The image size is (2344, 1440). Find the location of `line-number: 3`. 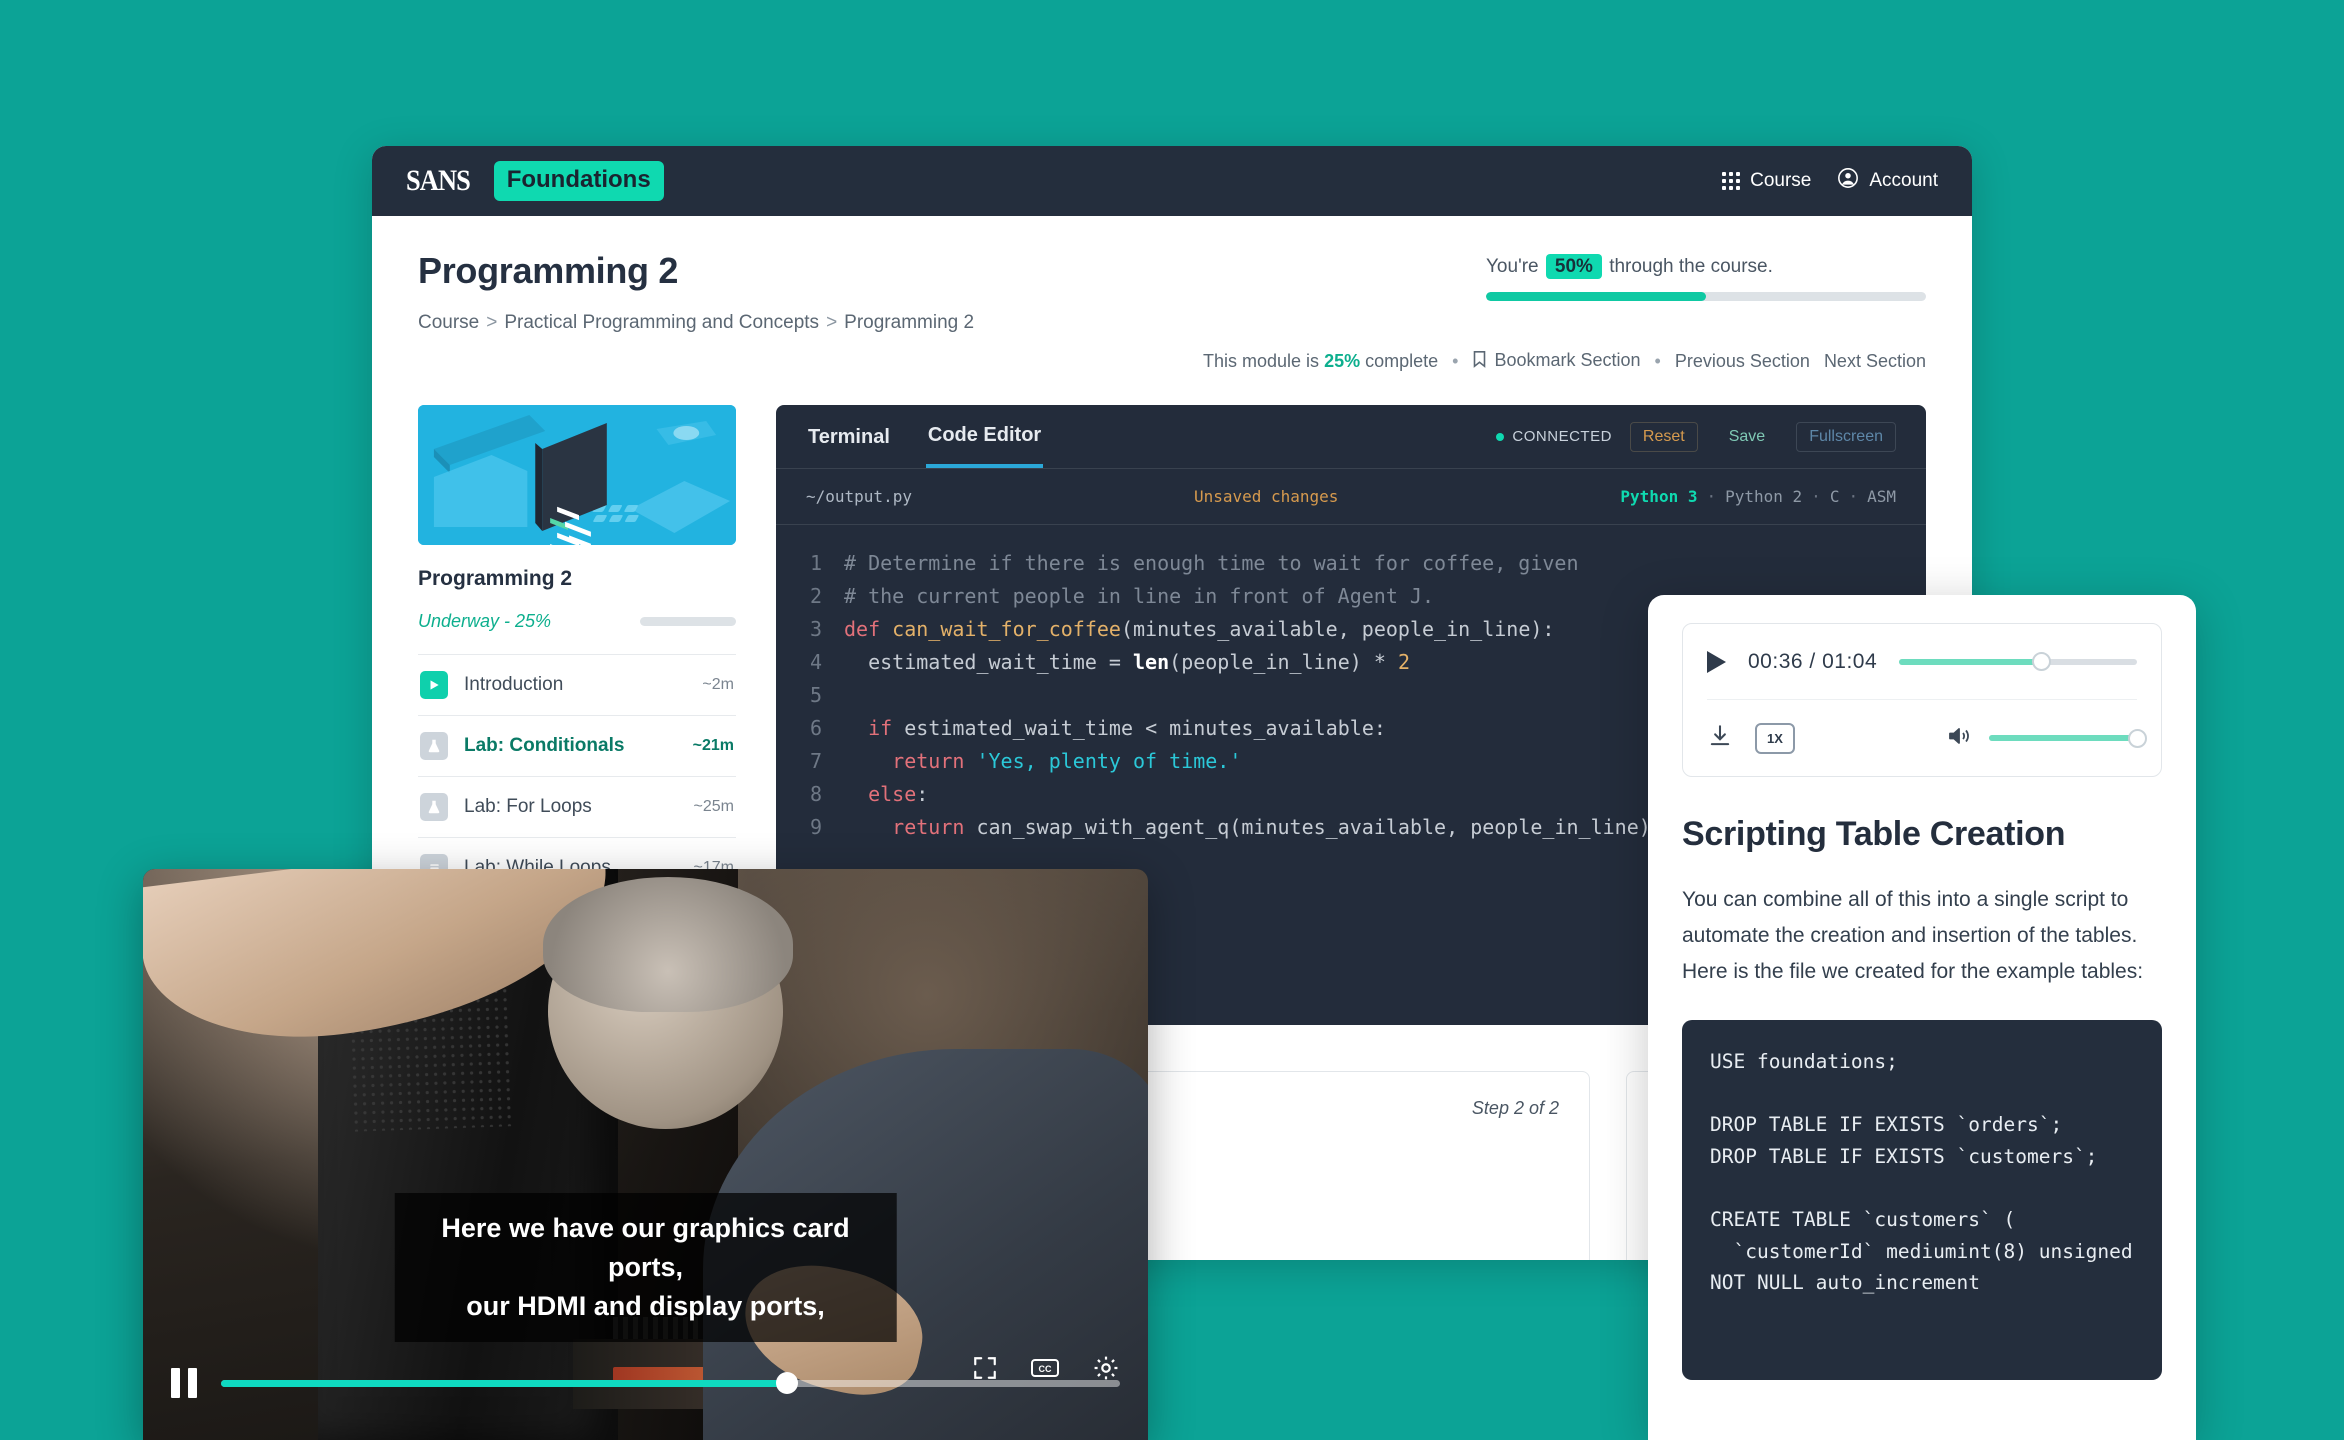

line-number: 3 is located at coordinates (815, 629).